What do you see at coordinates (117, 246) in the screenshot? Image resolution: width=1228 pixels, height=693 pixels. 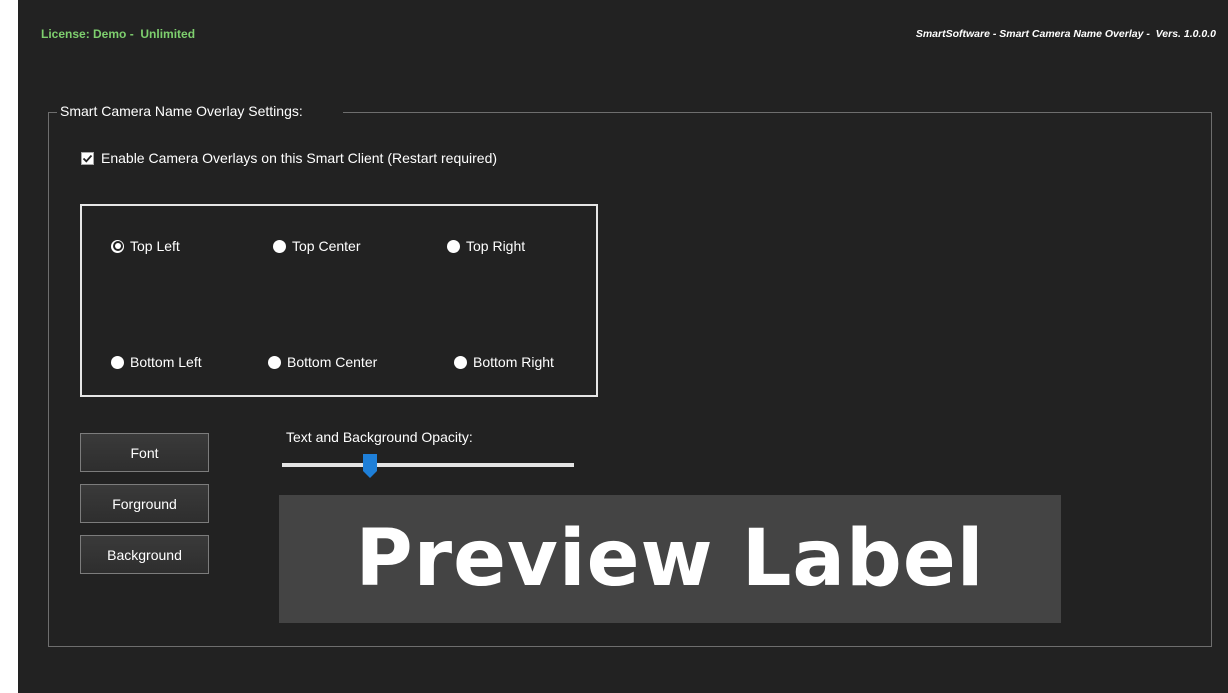 I see `radio-selected-icon` at bounding box center [117, 246].